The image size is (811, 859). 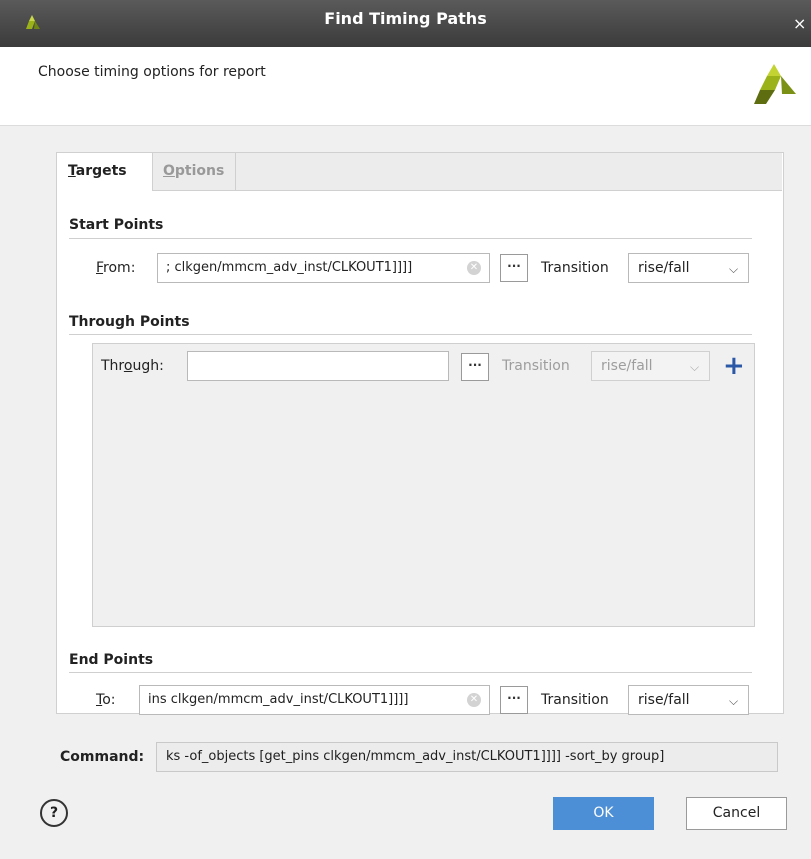 I want to click on to-browse-button: ···, so click(x=514, y=700).